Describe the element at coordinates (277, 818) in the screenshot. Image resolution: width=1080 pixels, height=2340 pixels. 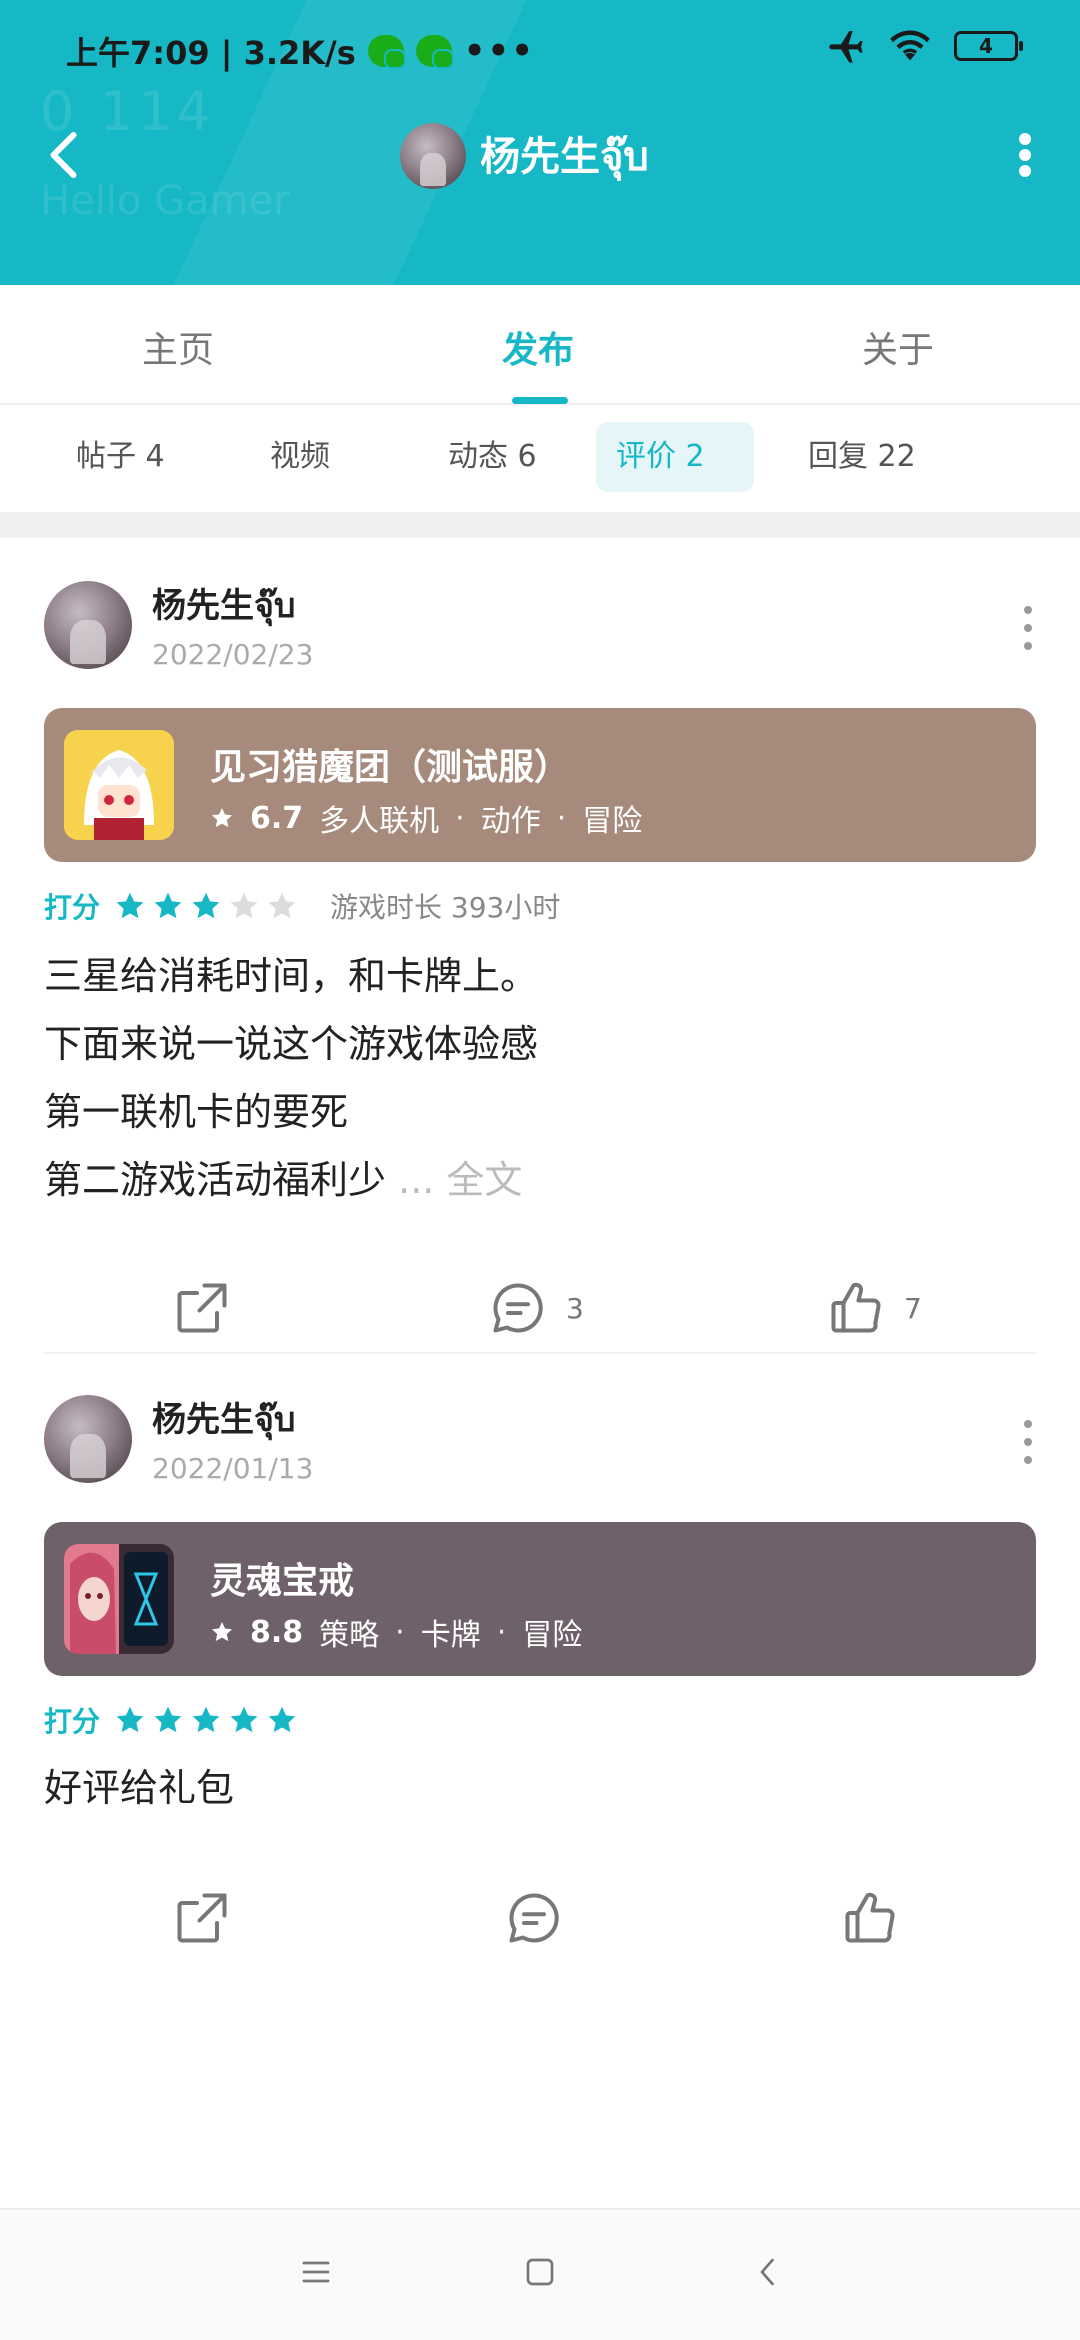
I see `game-score: 6.7` at that location.